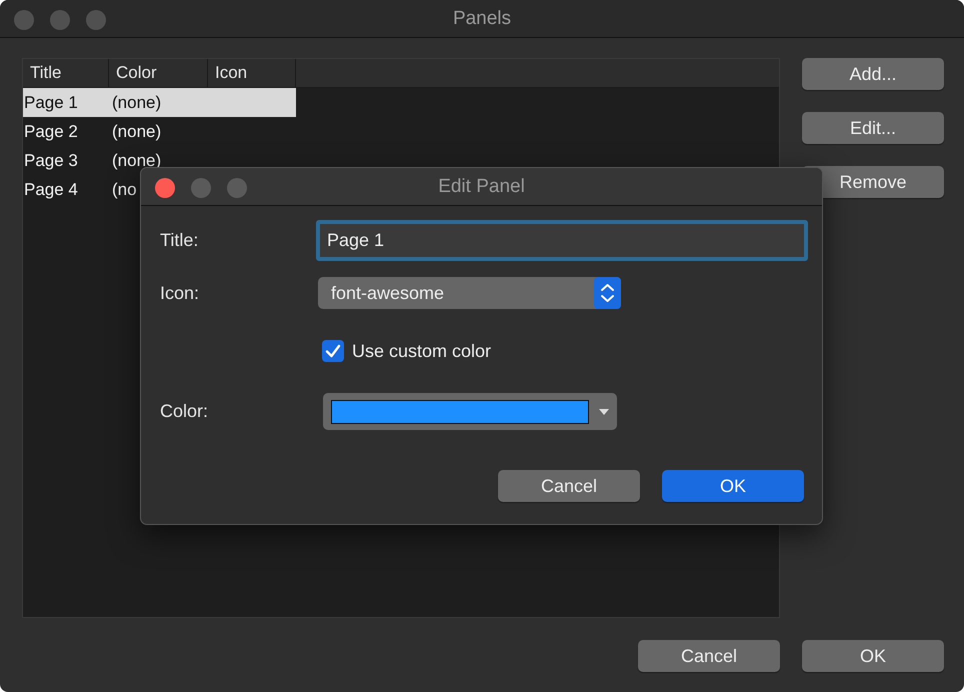  Describe the element at coordinates (482, 19) in the screenshot. I see `window-title: Panels` at that location.